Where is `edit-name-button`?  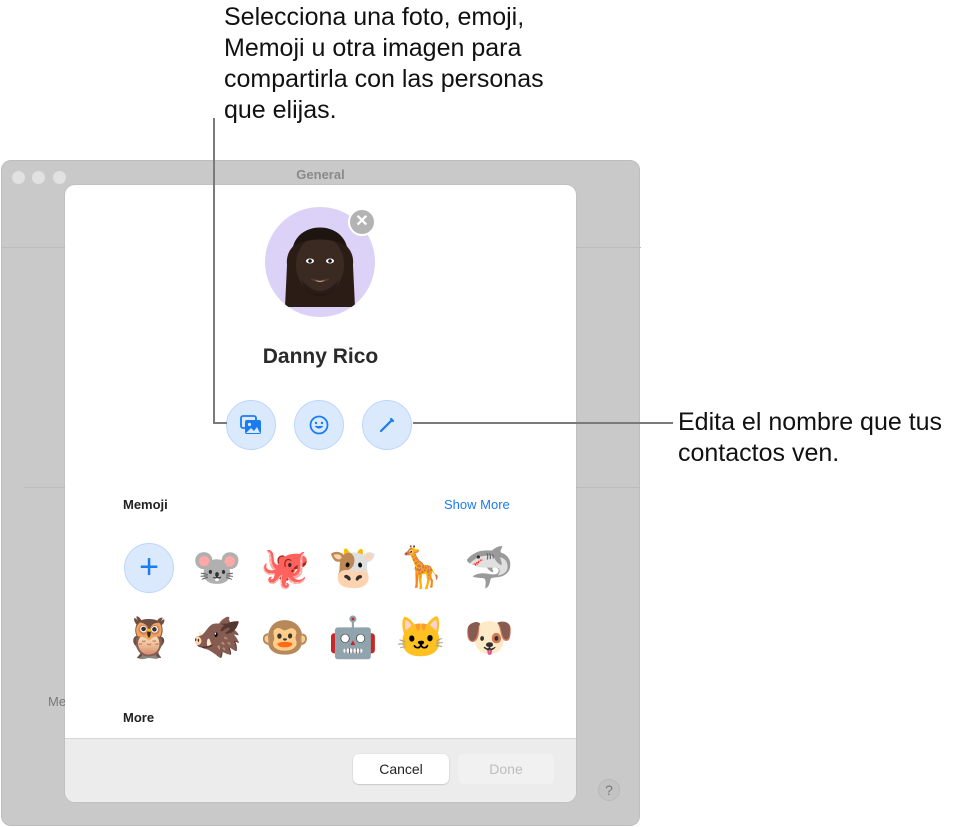
edit-name-button is located at coordinates (387, 425).